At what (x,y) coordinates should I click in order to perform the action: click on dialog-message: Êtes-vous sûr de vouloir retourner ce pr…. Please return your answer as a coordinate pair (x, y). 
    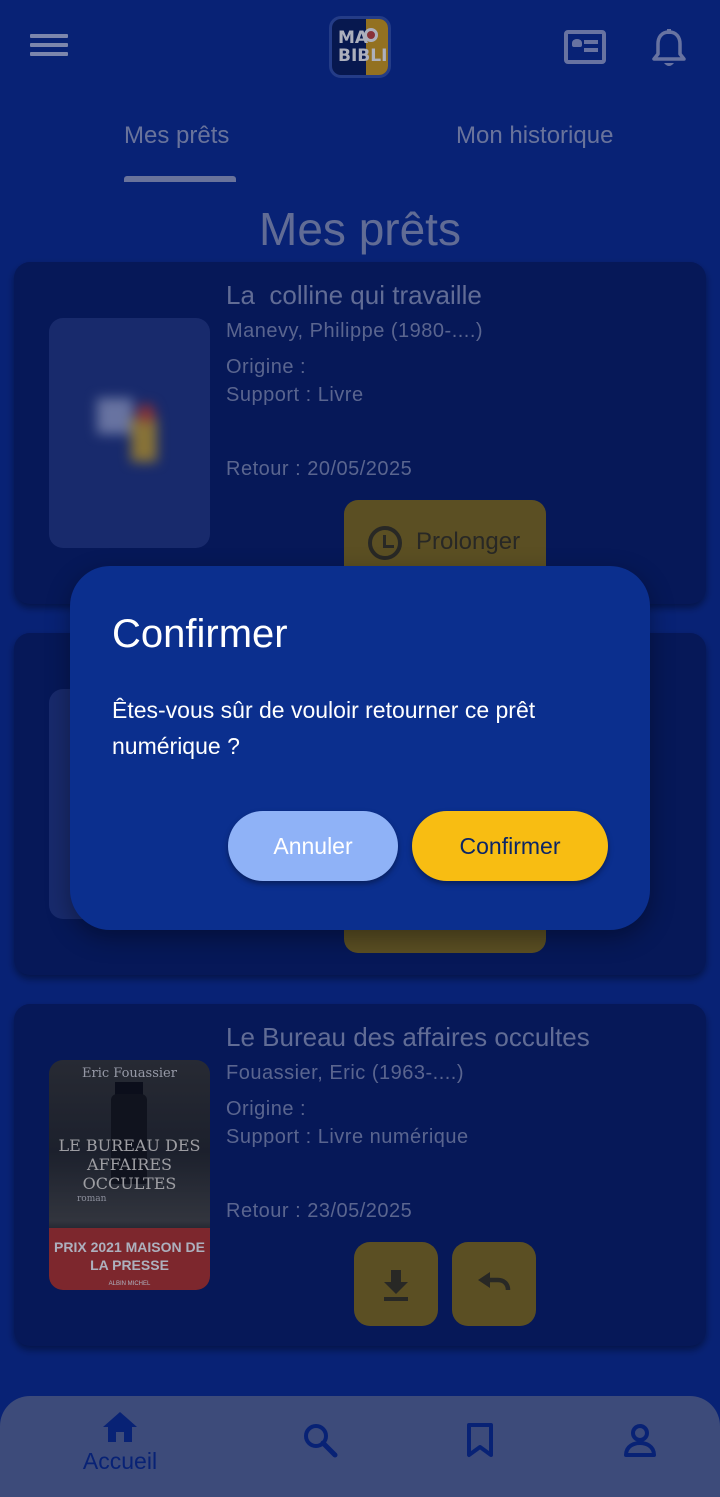
    Looking at the image, I should click on (324, 728).